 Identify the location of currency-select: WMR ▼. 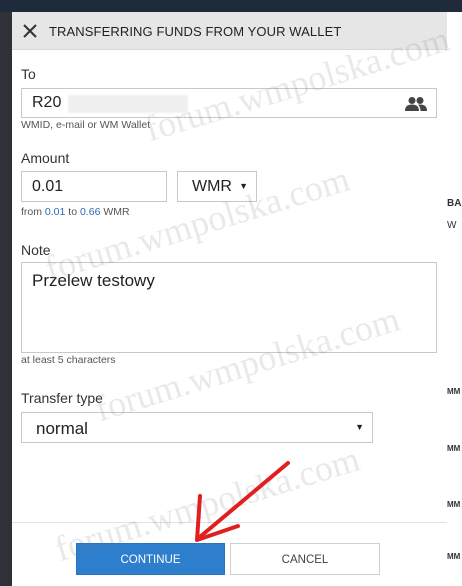
(217, 186).